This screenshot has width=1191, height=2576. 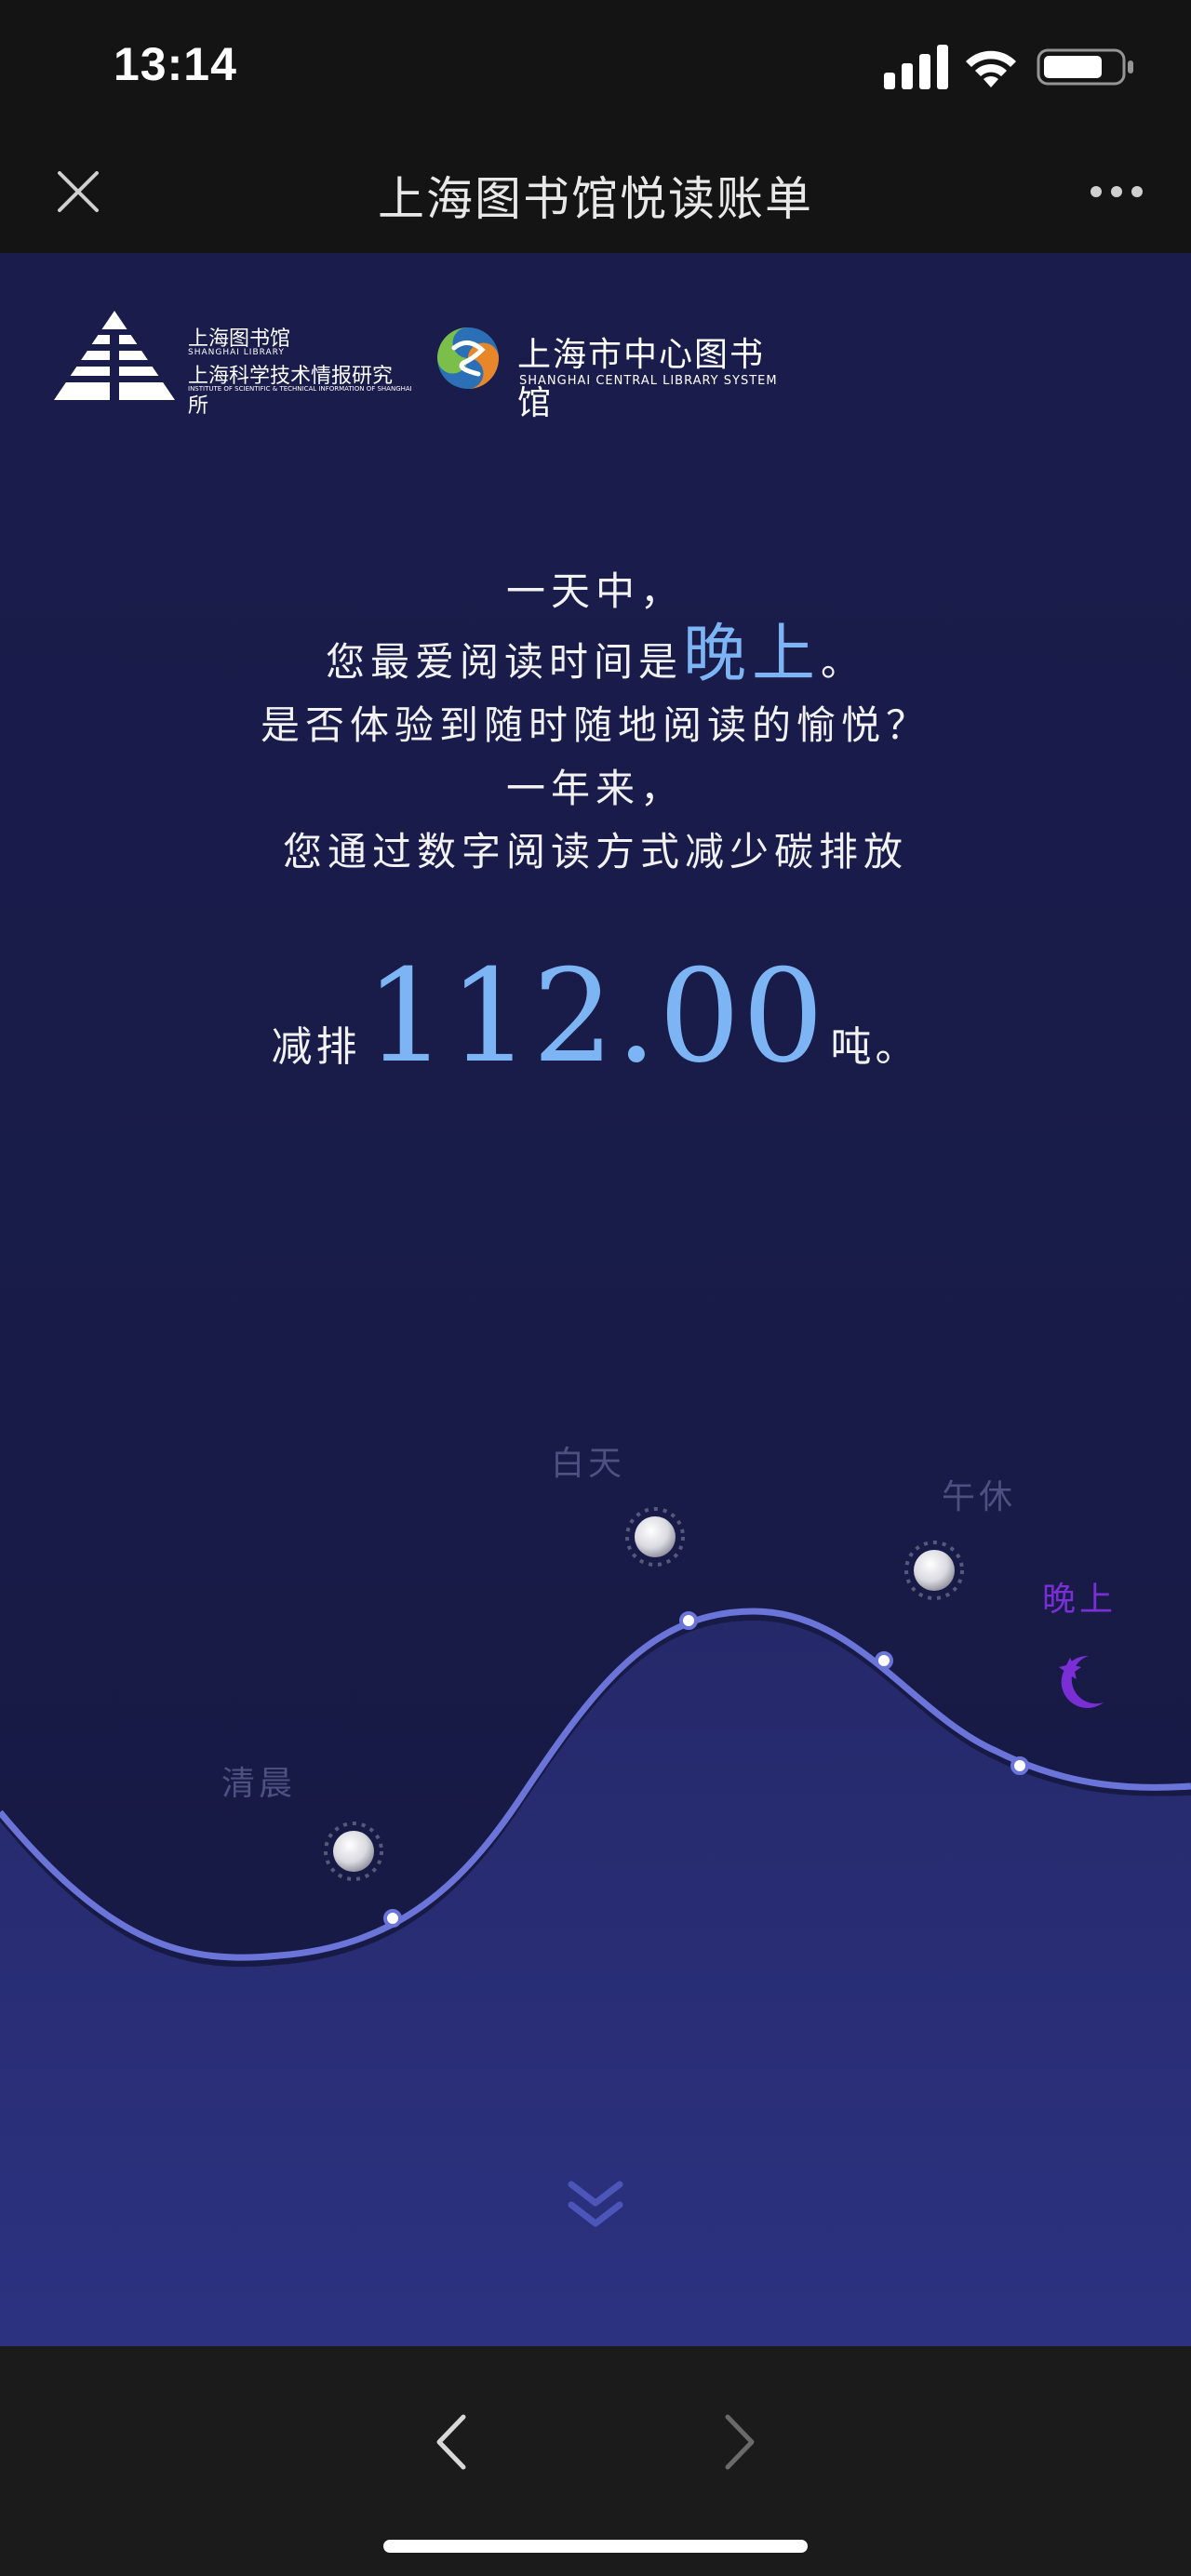 I want to click on status-time: 13:14, so click(x=175, y=64).